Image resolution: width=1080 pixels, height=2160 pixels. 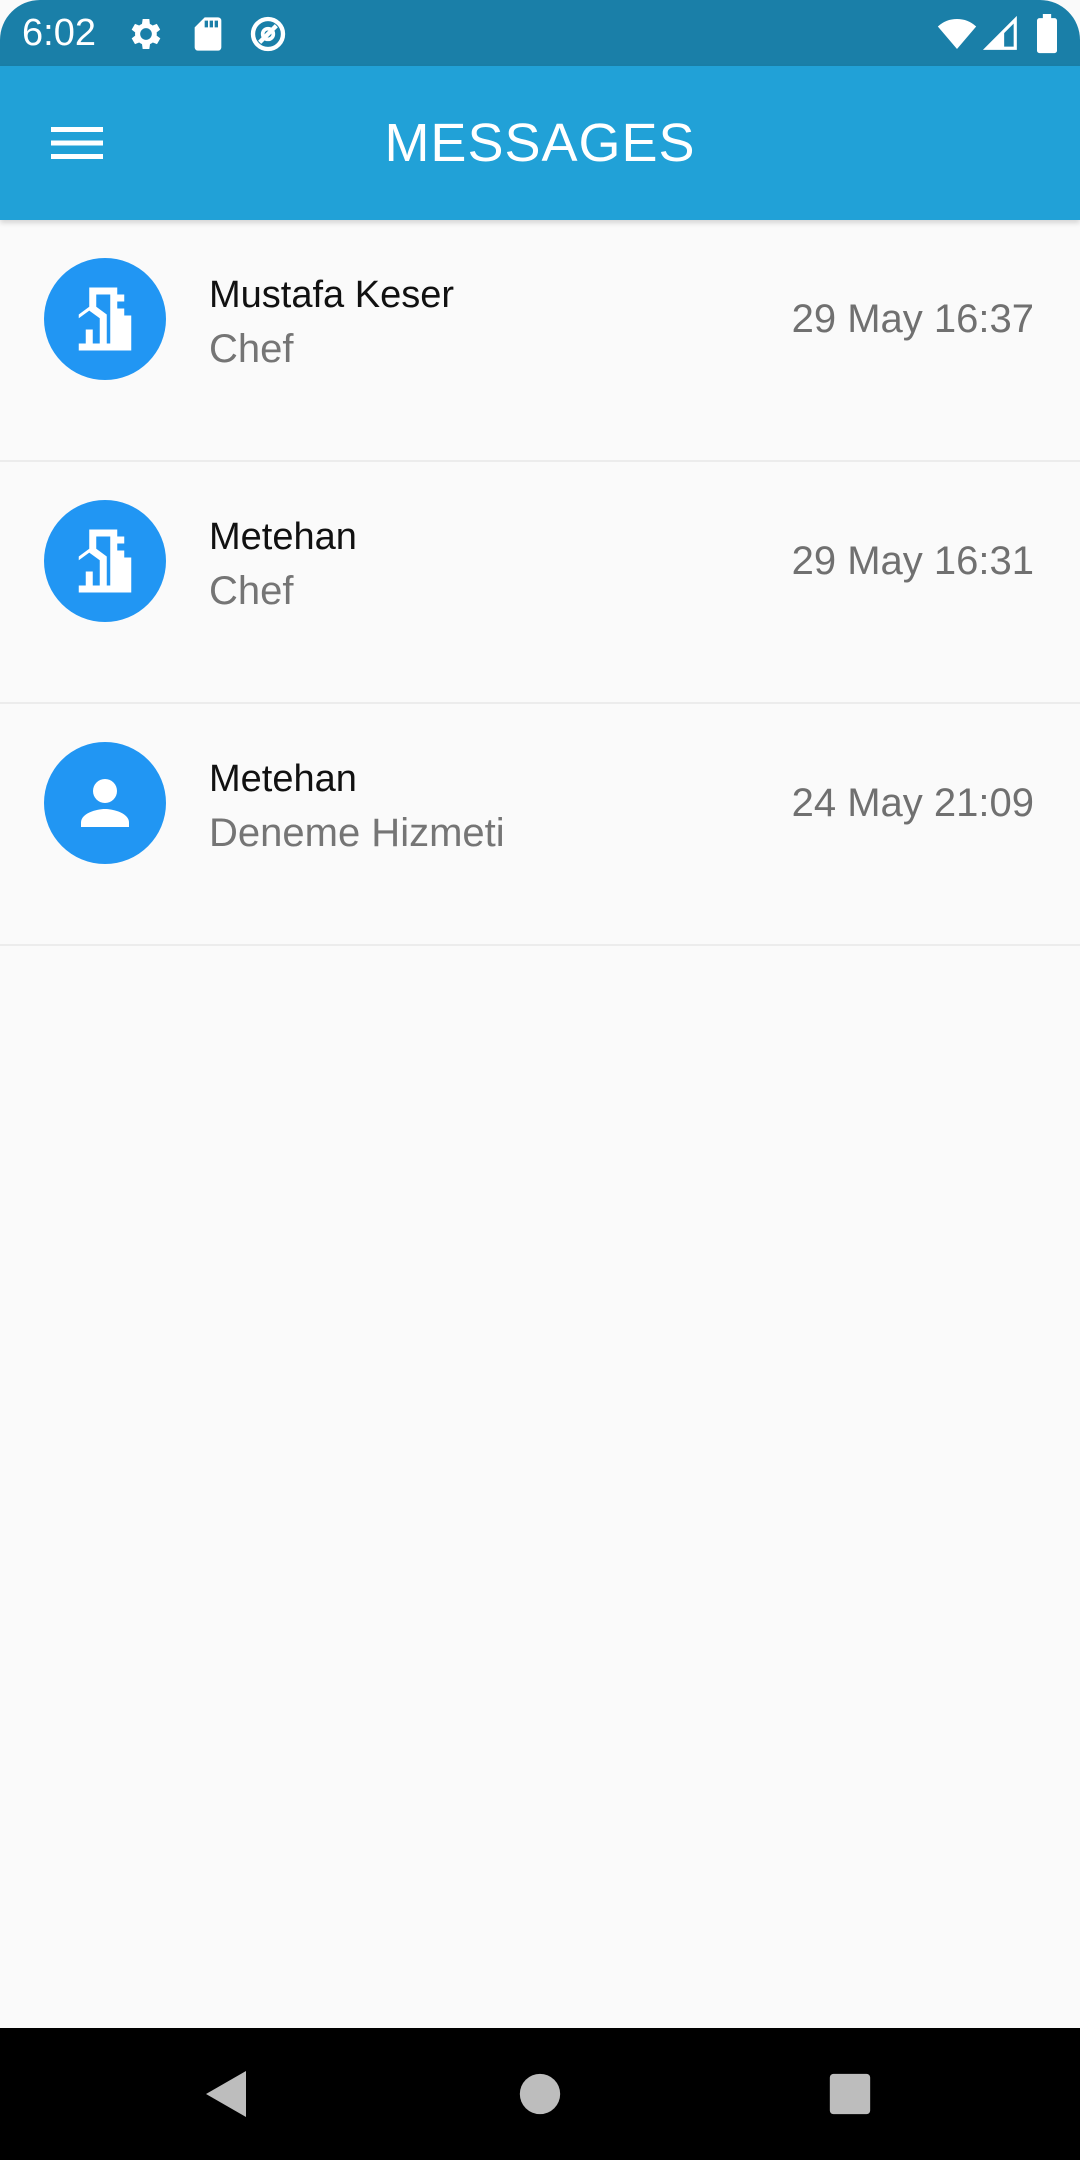 What do you see at coordinates (540, 341) in the screenshot?
I see `message-list-item: Mustafa Keser Chef 29 May 16:37` at bounding box center [540, 341].